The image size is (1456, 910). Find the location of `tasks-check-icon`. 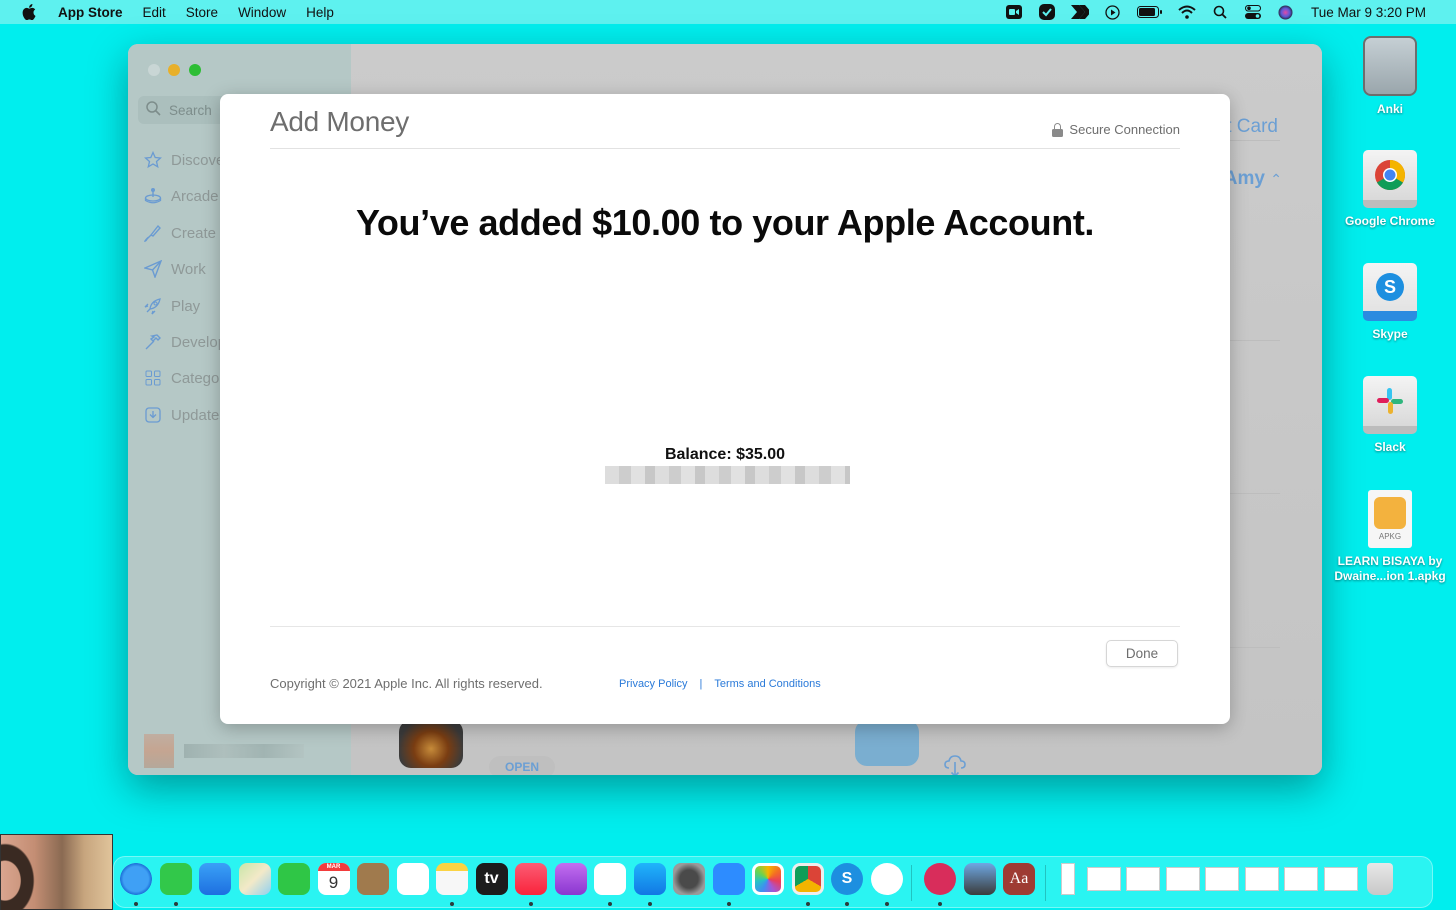

tasks-check-icon is located at coordinates (1047, 12).